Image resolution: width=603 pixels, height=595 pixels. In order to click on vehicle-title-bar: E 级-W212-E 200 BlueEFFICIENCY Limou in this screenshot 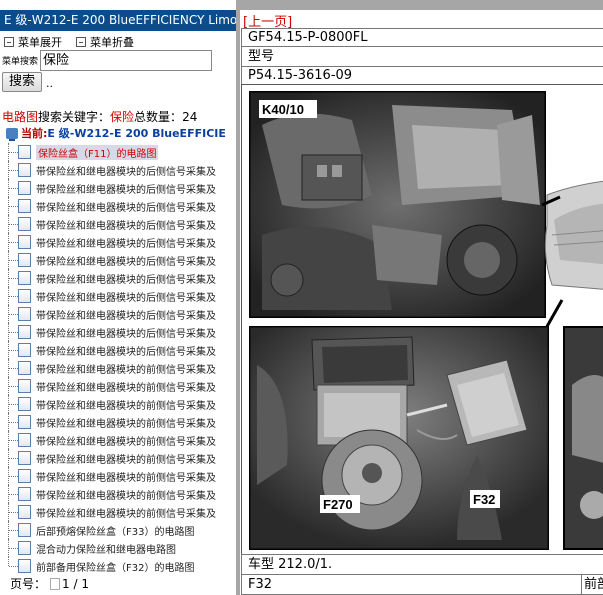, I will do `click(118, 20)`.